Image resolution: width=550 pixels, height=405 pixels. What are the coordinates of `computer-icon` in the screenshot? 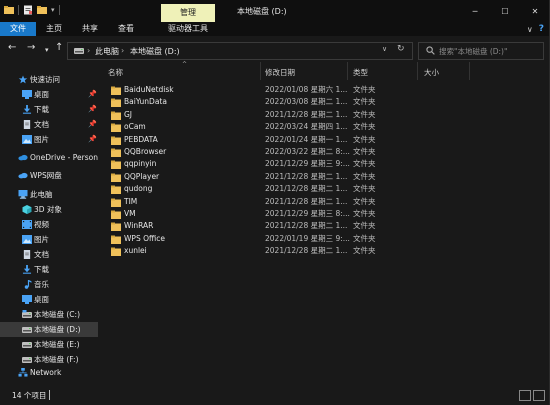 It's located at (23, 194).